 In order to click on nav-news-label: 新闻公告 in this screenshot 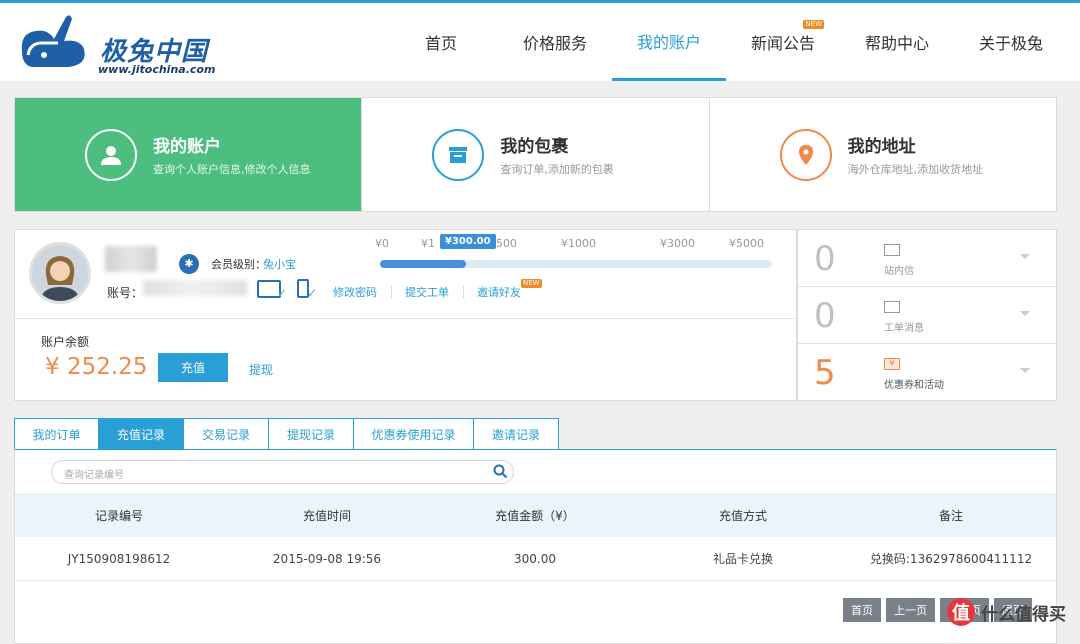, I will do `click(782, 43)`.